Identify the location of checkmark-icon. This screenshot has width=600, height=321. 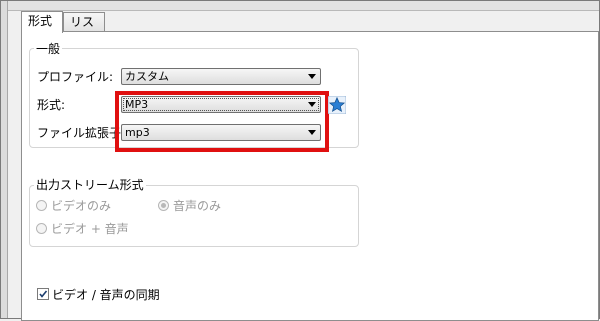
(43, 294).